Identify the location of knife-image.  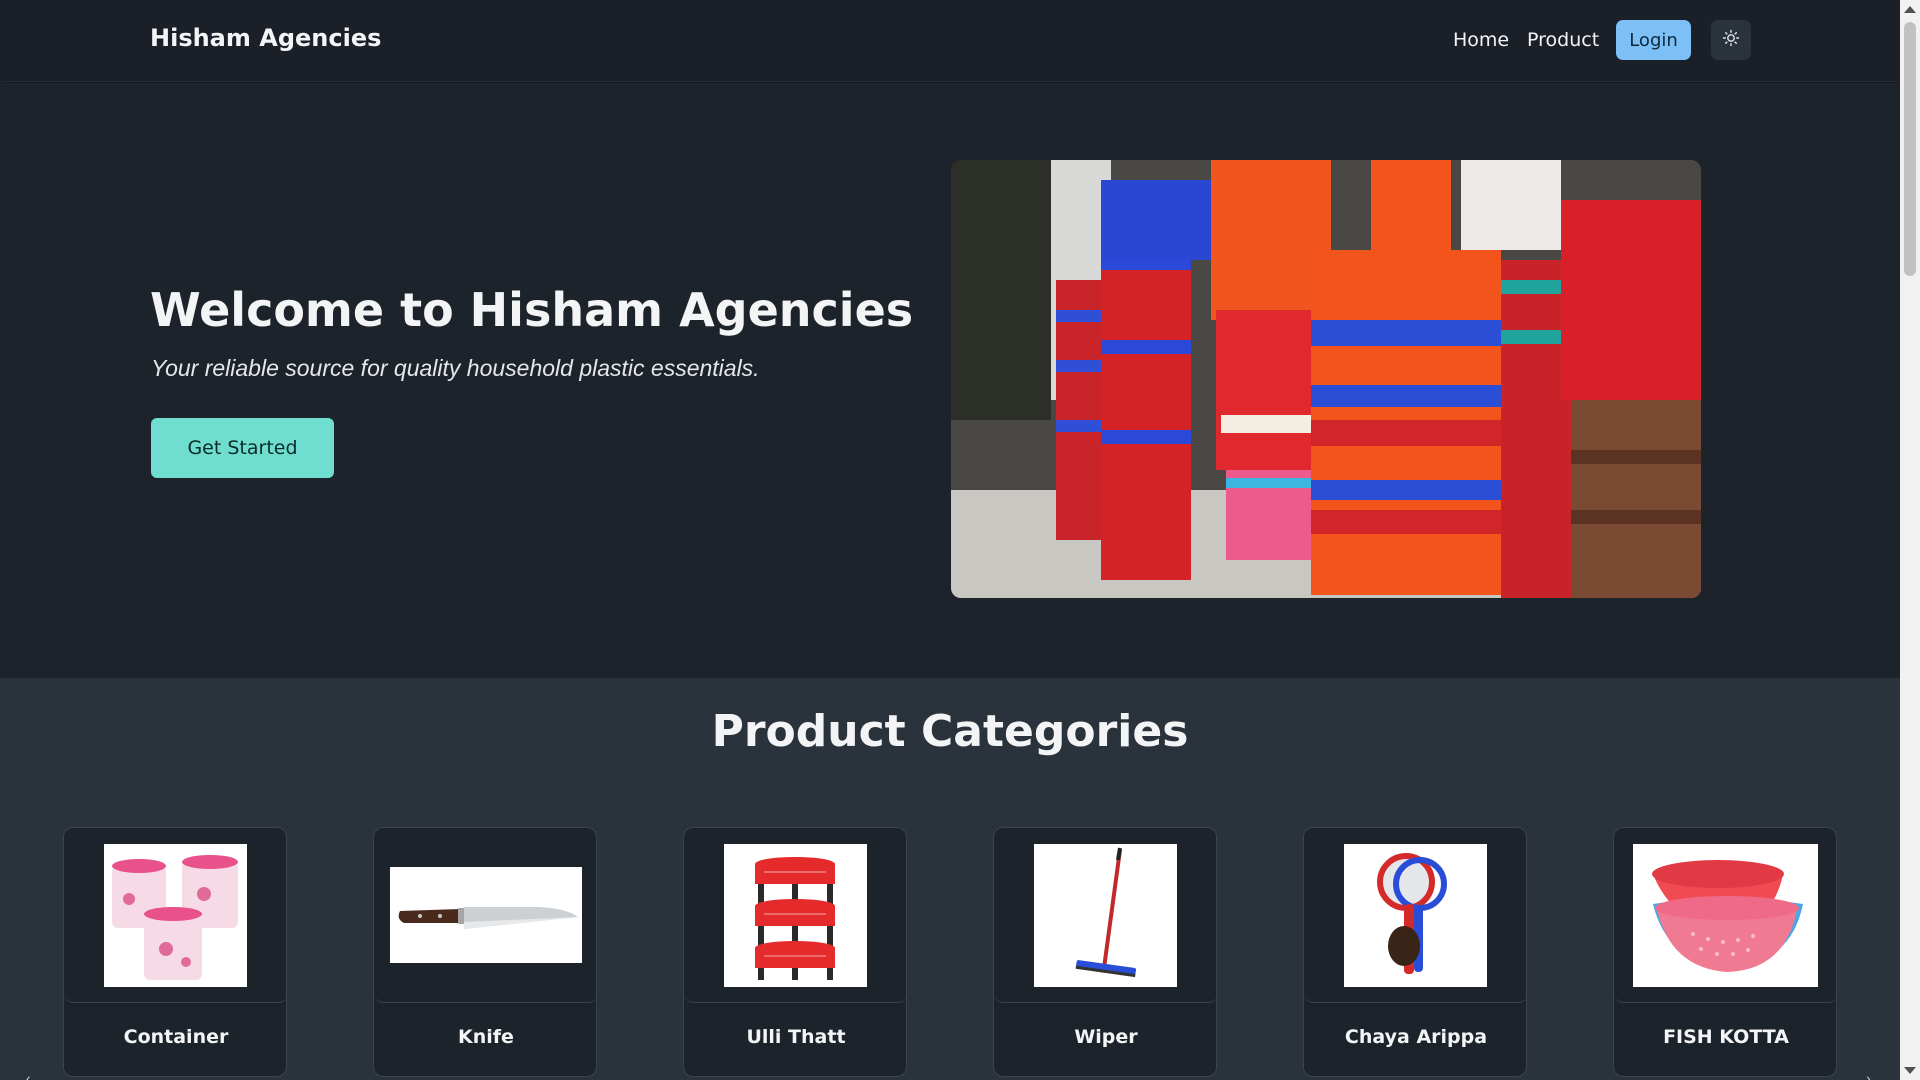
(486, 915).